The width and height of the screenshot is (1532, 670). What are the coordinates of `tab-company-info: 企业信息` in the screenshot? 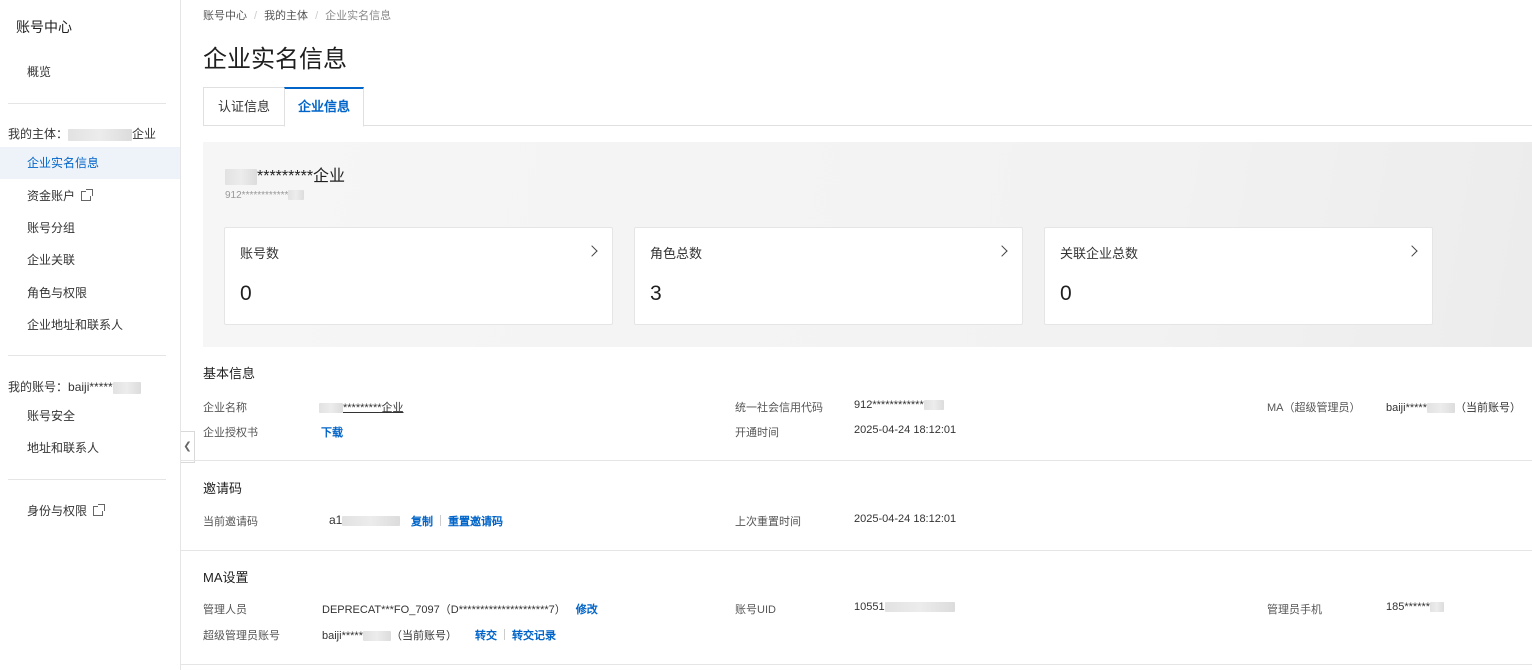 It's located at (324, 107).